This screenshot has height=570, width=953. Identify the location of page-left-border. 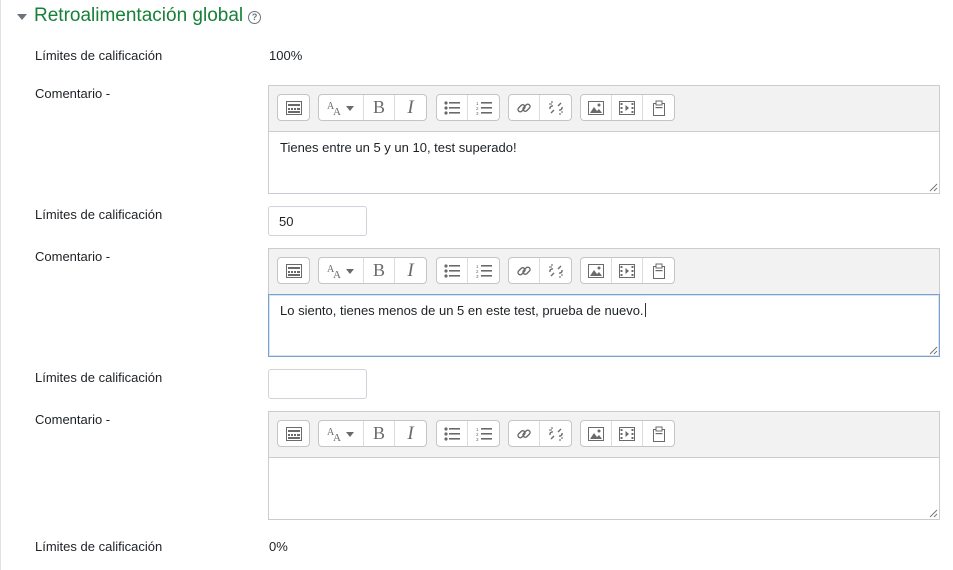
(0, 285).